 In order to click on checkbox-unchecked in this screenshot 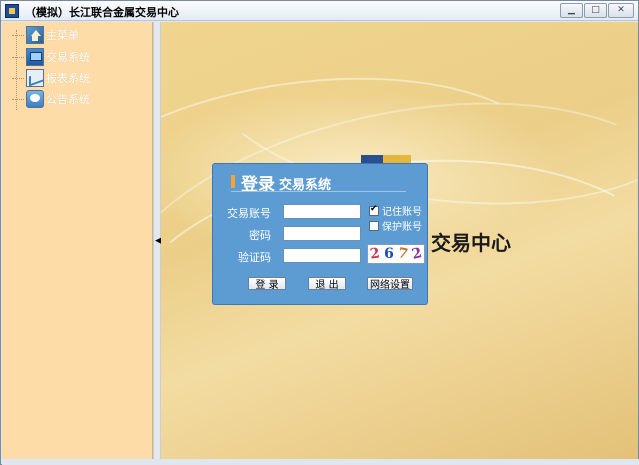, I will do `click(374, 225)`.